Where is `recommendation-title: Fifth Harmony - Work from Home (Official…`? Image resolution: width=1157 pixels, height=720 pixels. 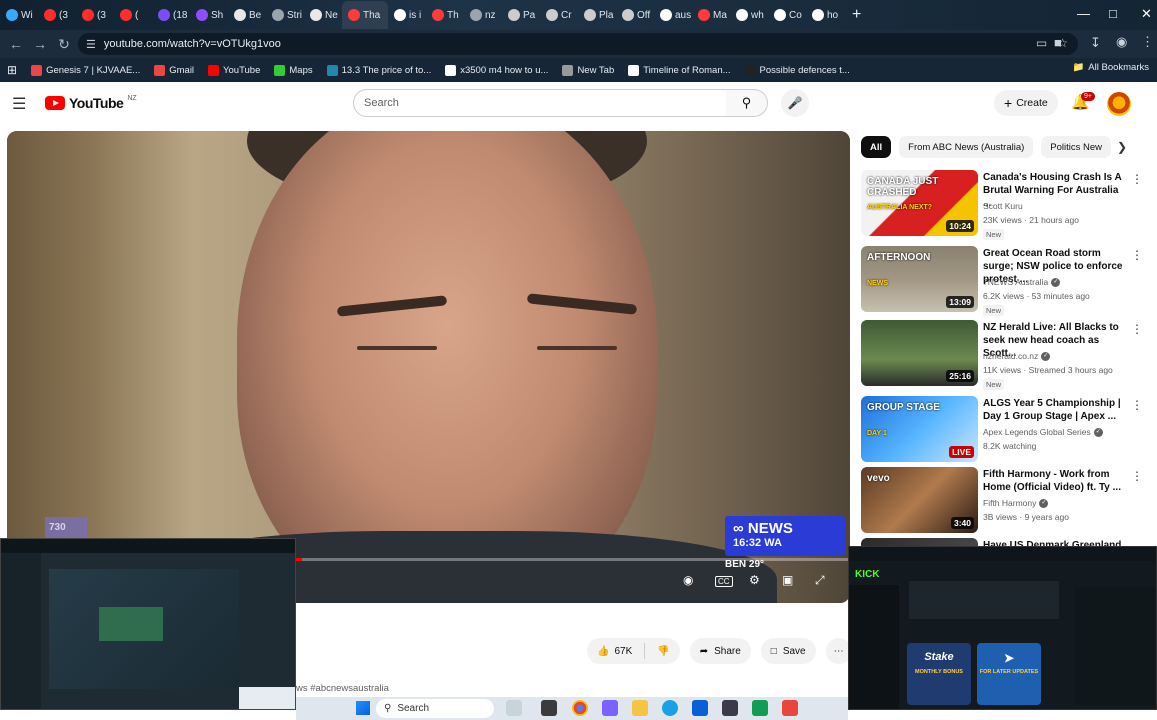
recommendation-title: Fifth Harmony - Work from Home (Official… is located at coordinates (1053, 481).